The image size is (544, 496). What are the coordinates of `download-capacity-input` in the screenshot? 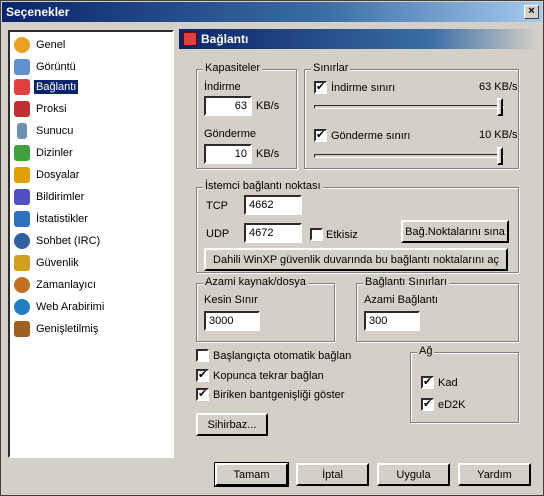 It's located at (228, 106).